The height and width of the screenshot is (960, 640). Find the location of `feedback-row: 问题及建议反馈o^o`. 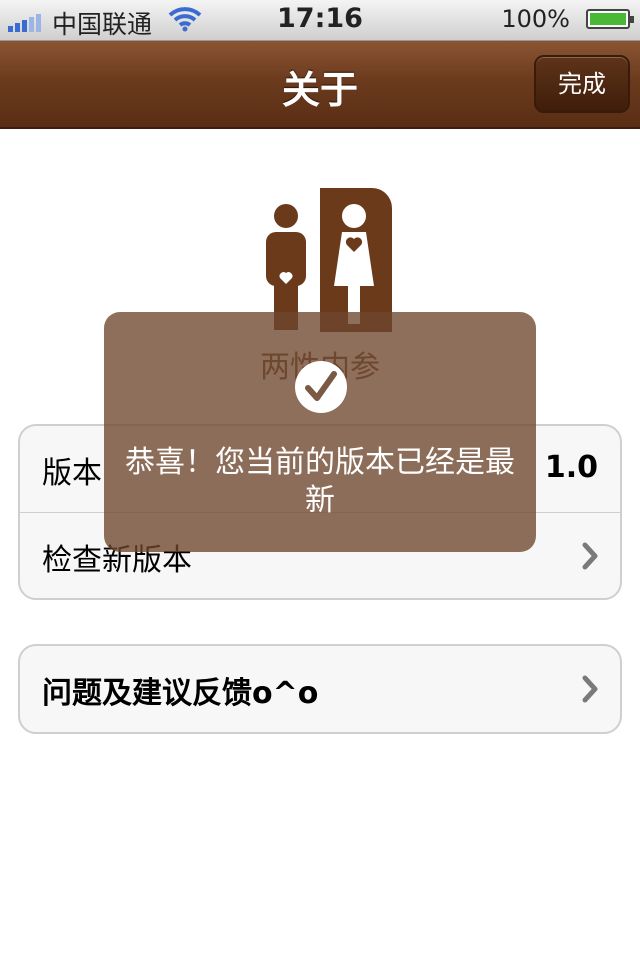

feedback-row: 问题及建议反馈o^o is located at coordinates (320, 689).